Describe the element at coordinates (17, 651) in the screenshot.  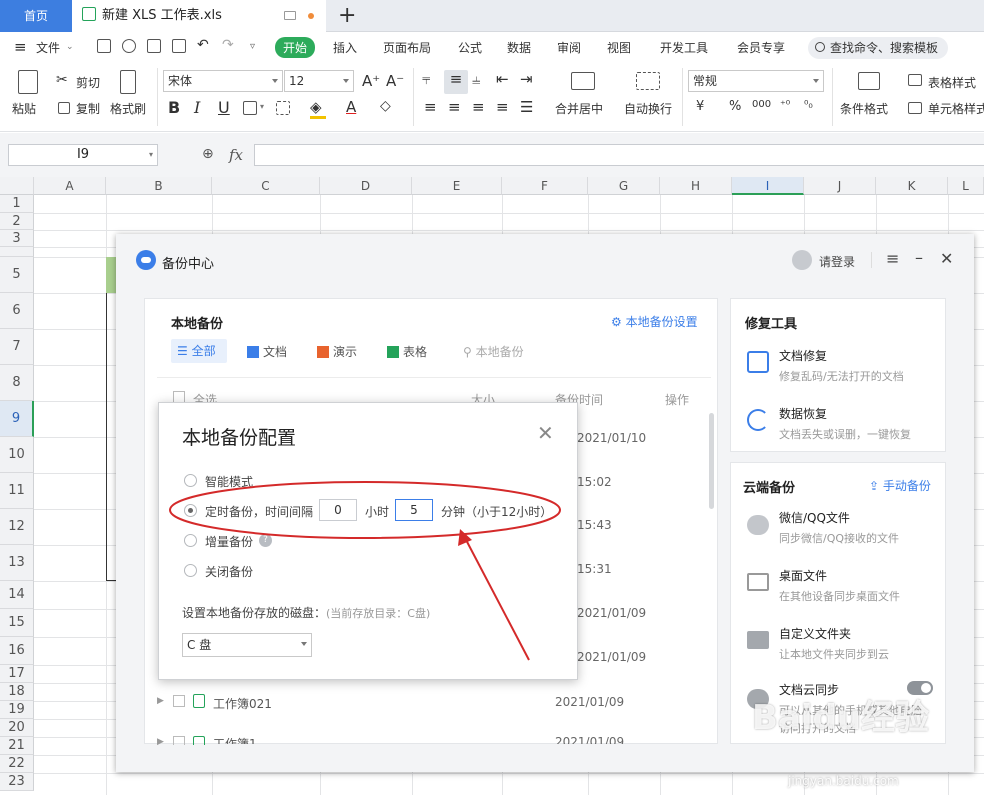
I see `row-header: 16` at that location.